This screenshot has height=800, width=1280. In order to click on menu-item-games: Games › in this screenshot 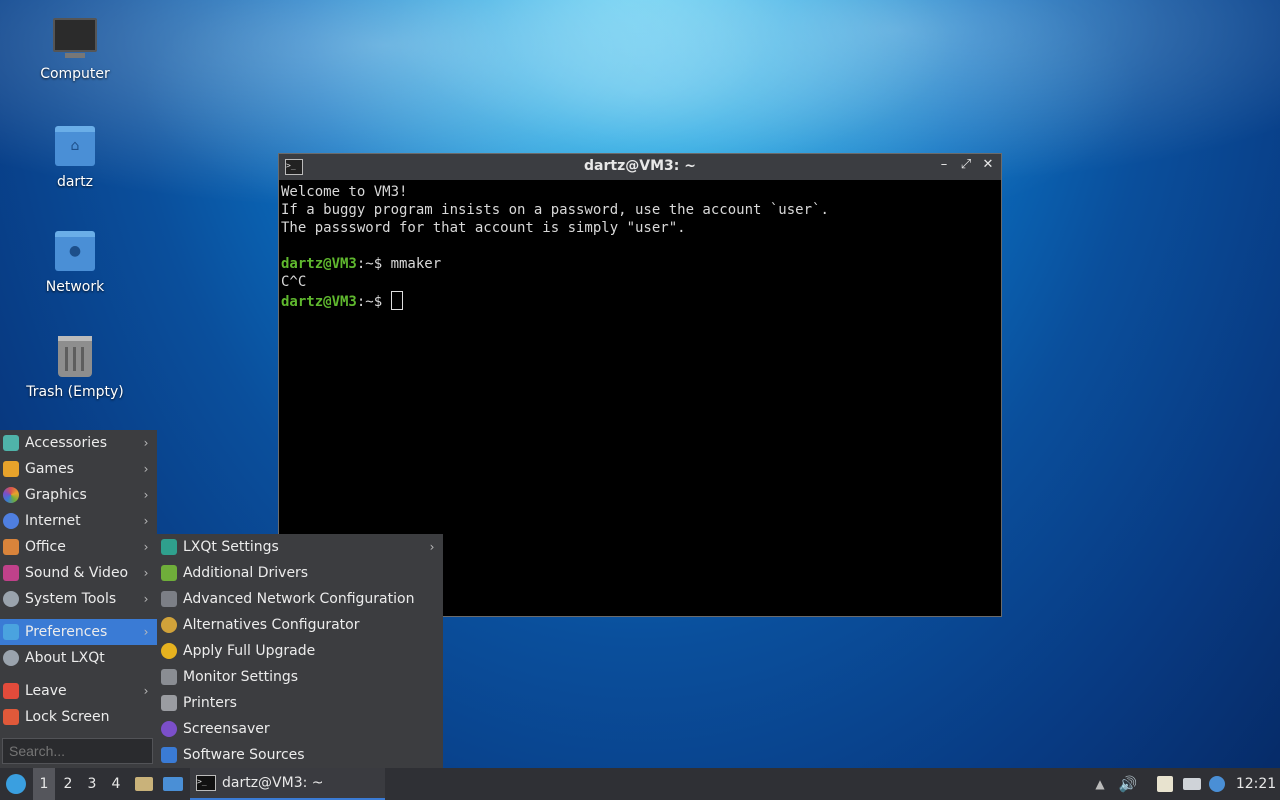, I will do `click(78, 469)`.